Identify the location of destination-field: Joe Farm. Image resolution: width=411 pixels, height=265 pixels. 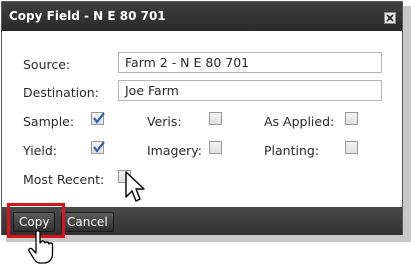
(250, 90).